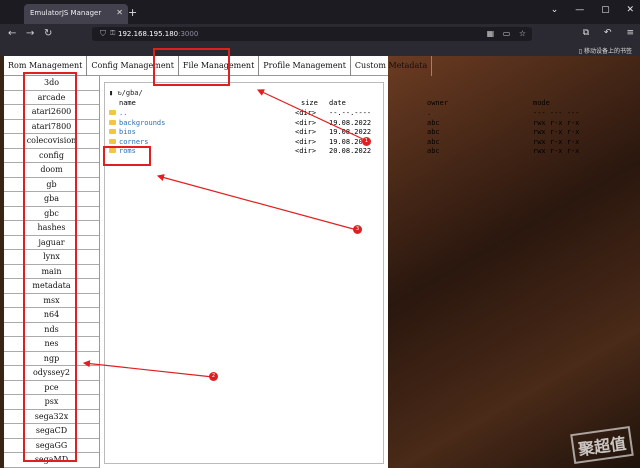  What do you see at coordinates (366, 141) in the screenshot?
I see `marker-1: 1` at bounding box center [366, 141].